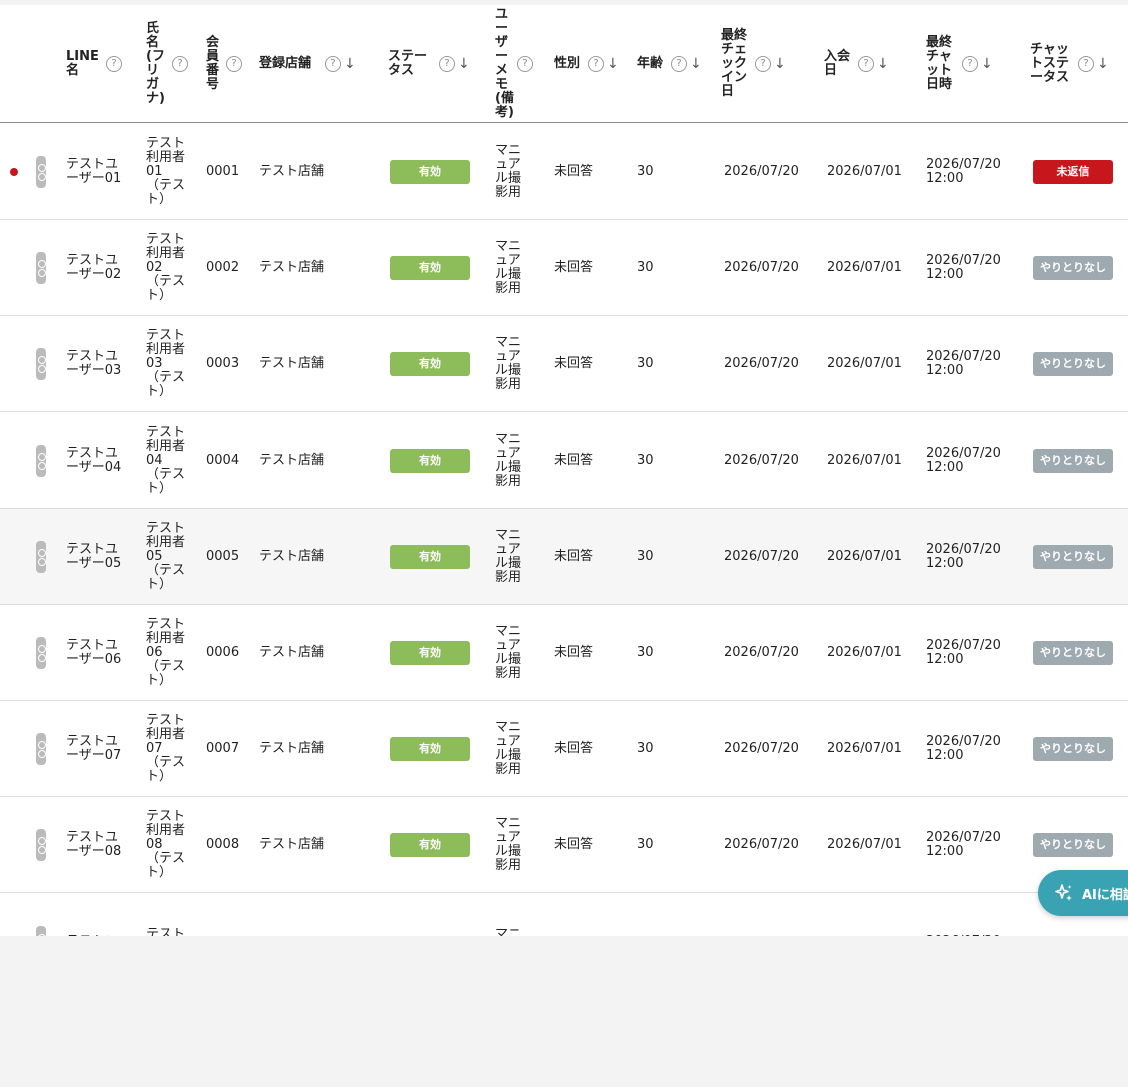 The image size is (1128, 1087). What do you see at coordinates (669, 64) in the screenshot?
I see `header-age: 年齢? ↓` at bounding box center [669, 64].